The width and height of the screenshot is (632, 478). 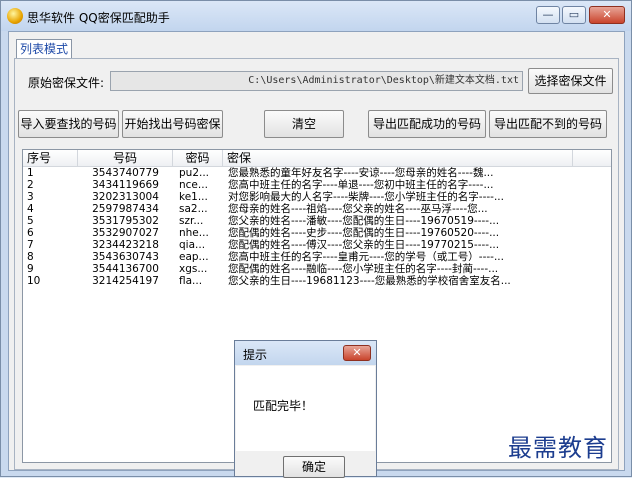 What do you see at coordinates (125, 185) in the screenshot?
I see `row-number: 3434119669` at bounding box center [125, 185].